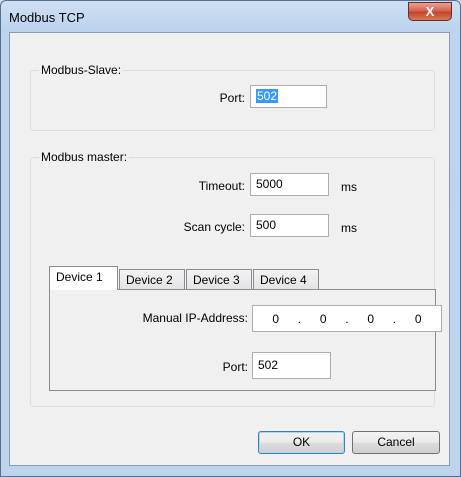 This screenshot has height=477, width=461. Describe the element at coordinates (235, 367) in the screenshot. I see `device-port-label: Port:` at that location.